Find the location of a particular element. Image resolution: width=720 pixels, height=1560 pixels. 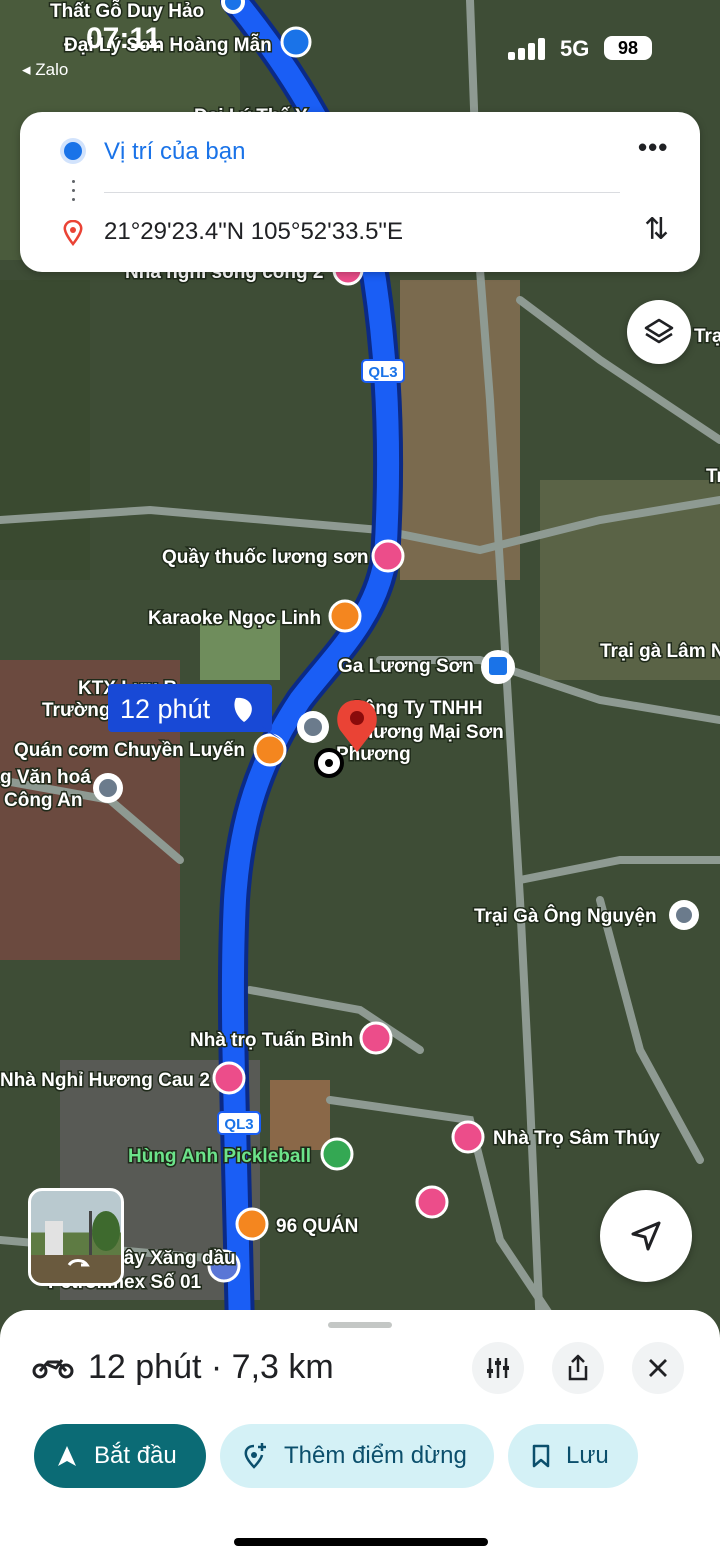

place-label: Cây Xăng dầu is located at coordinates (173, 1259).